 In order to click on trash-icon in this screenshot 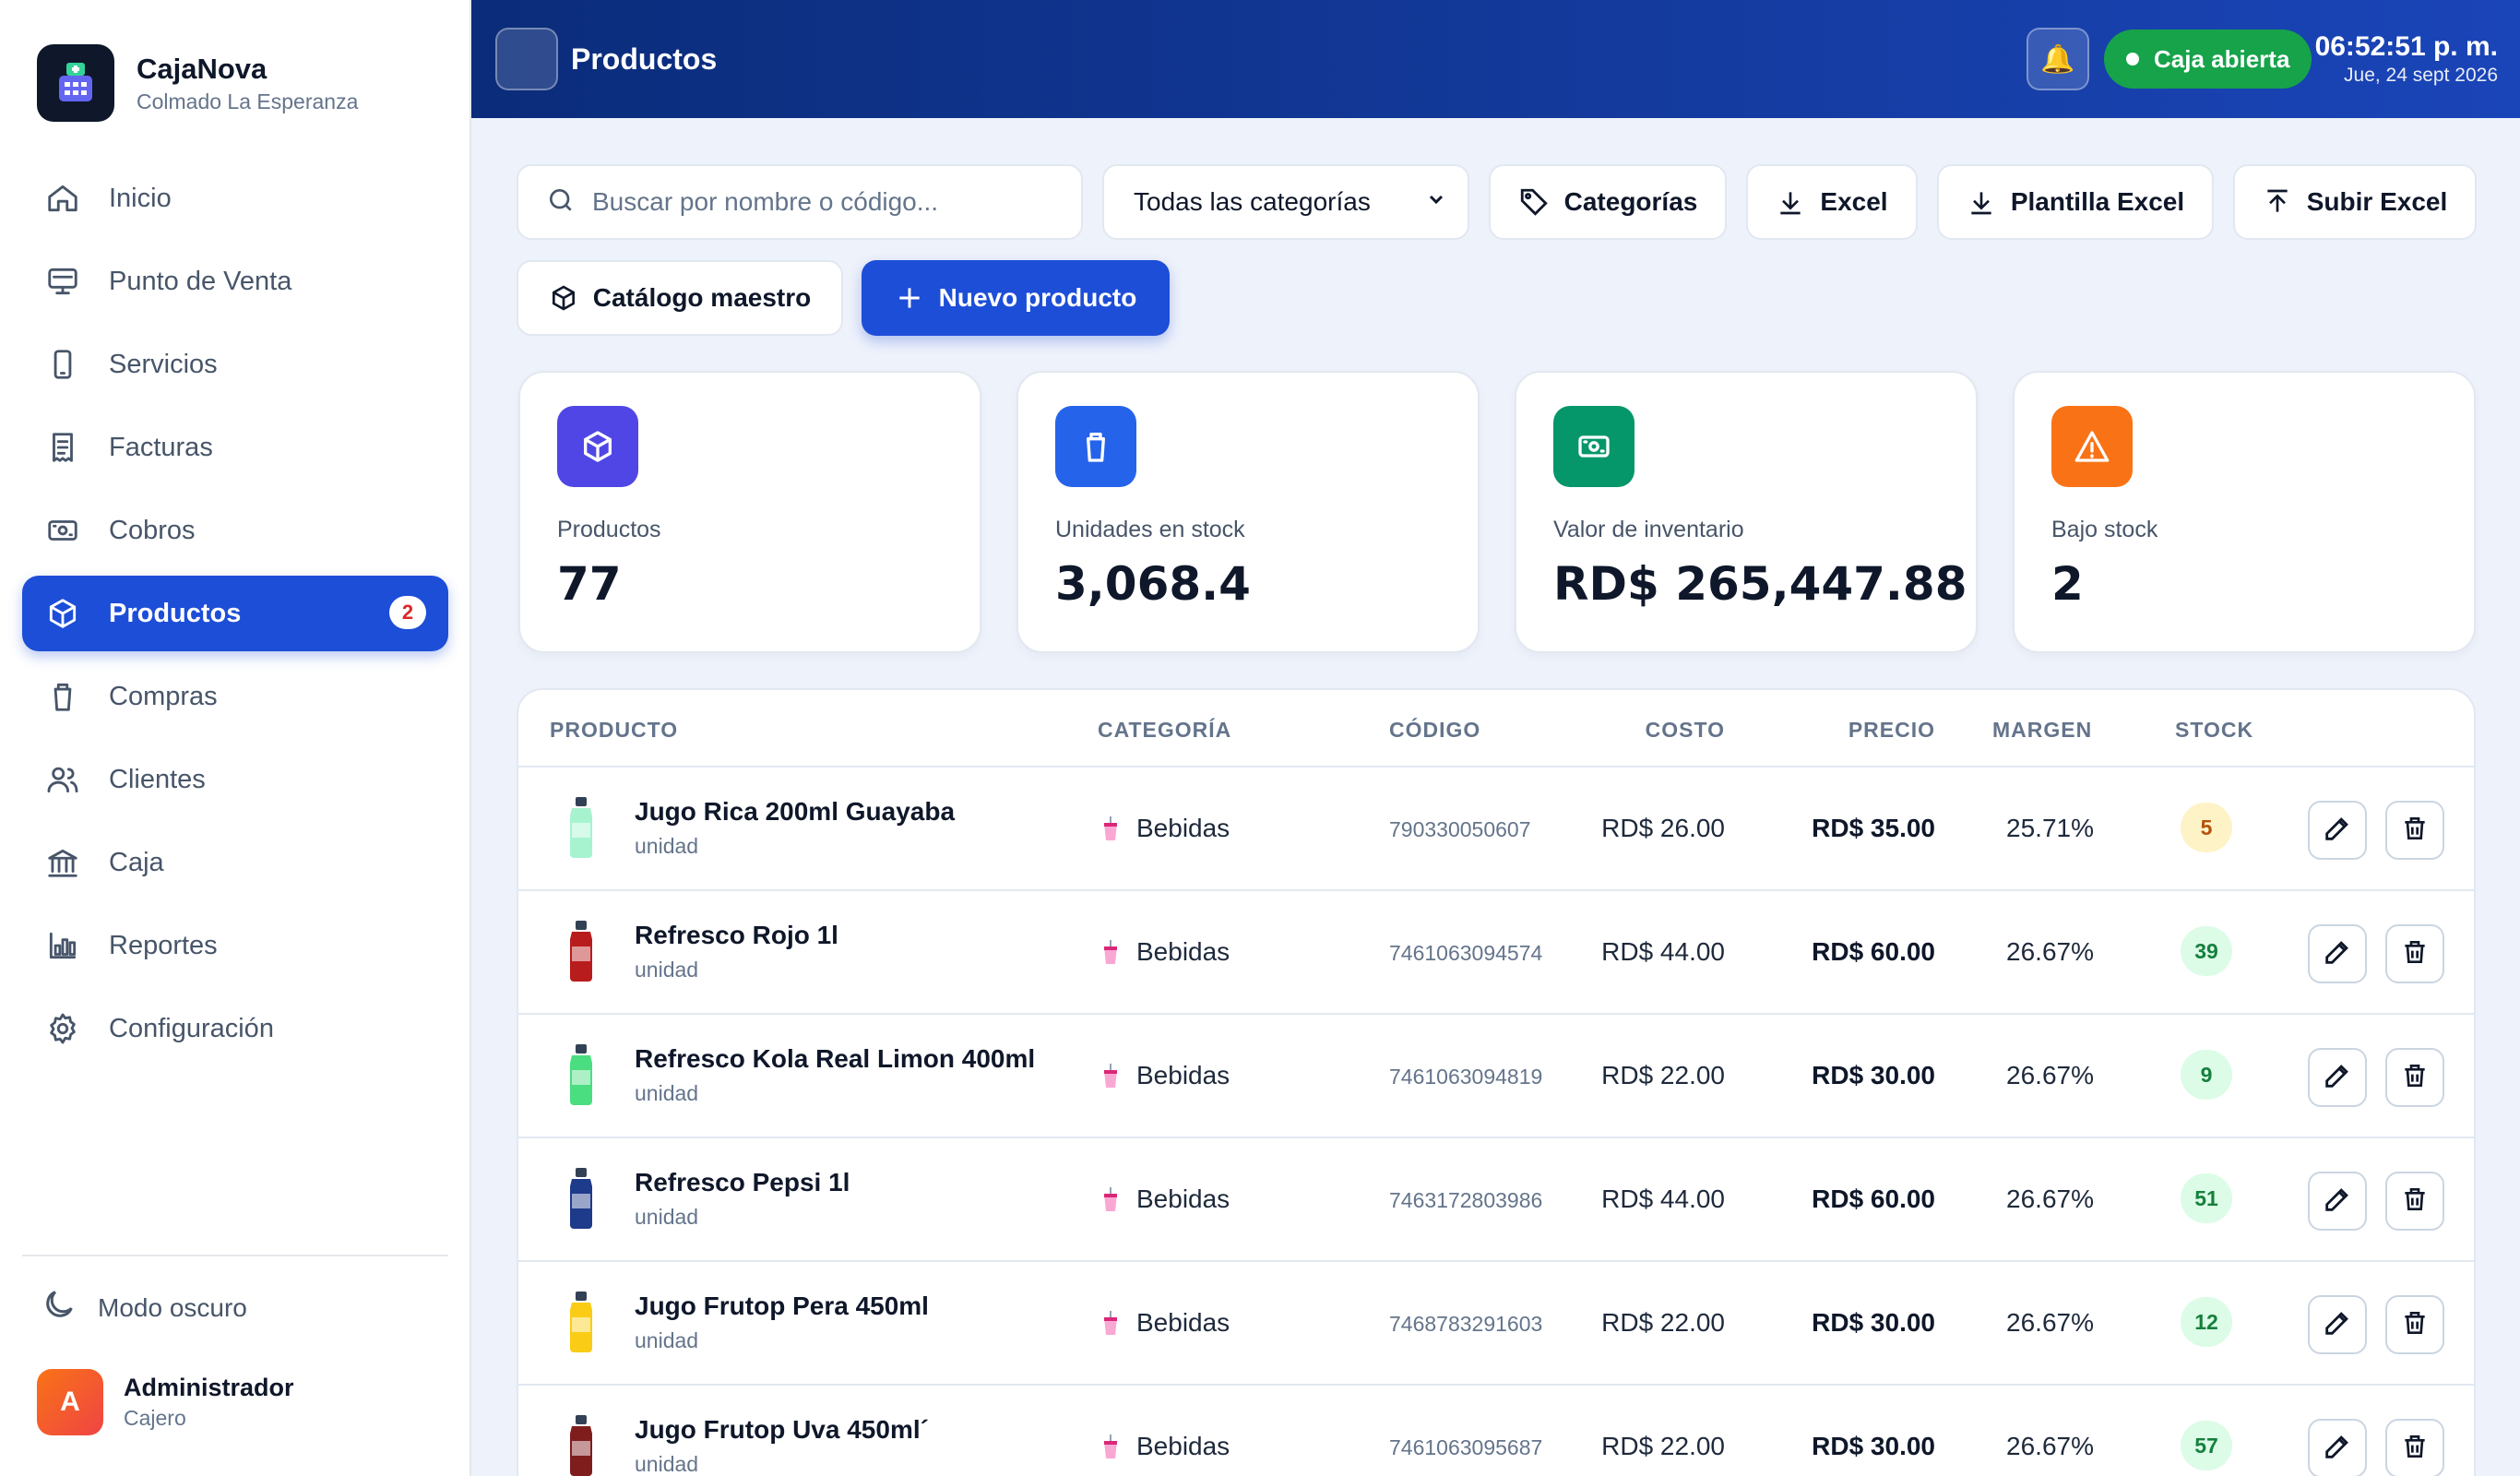, I will do `click(2415, 1325)`.